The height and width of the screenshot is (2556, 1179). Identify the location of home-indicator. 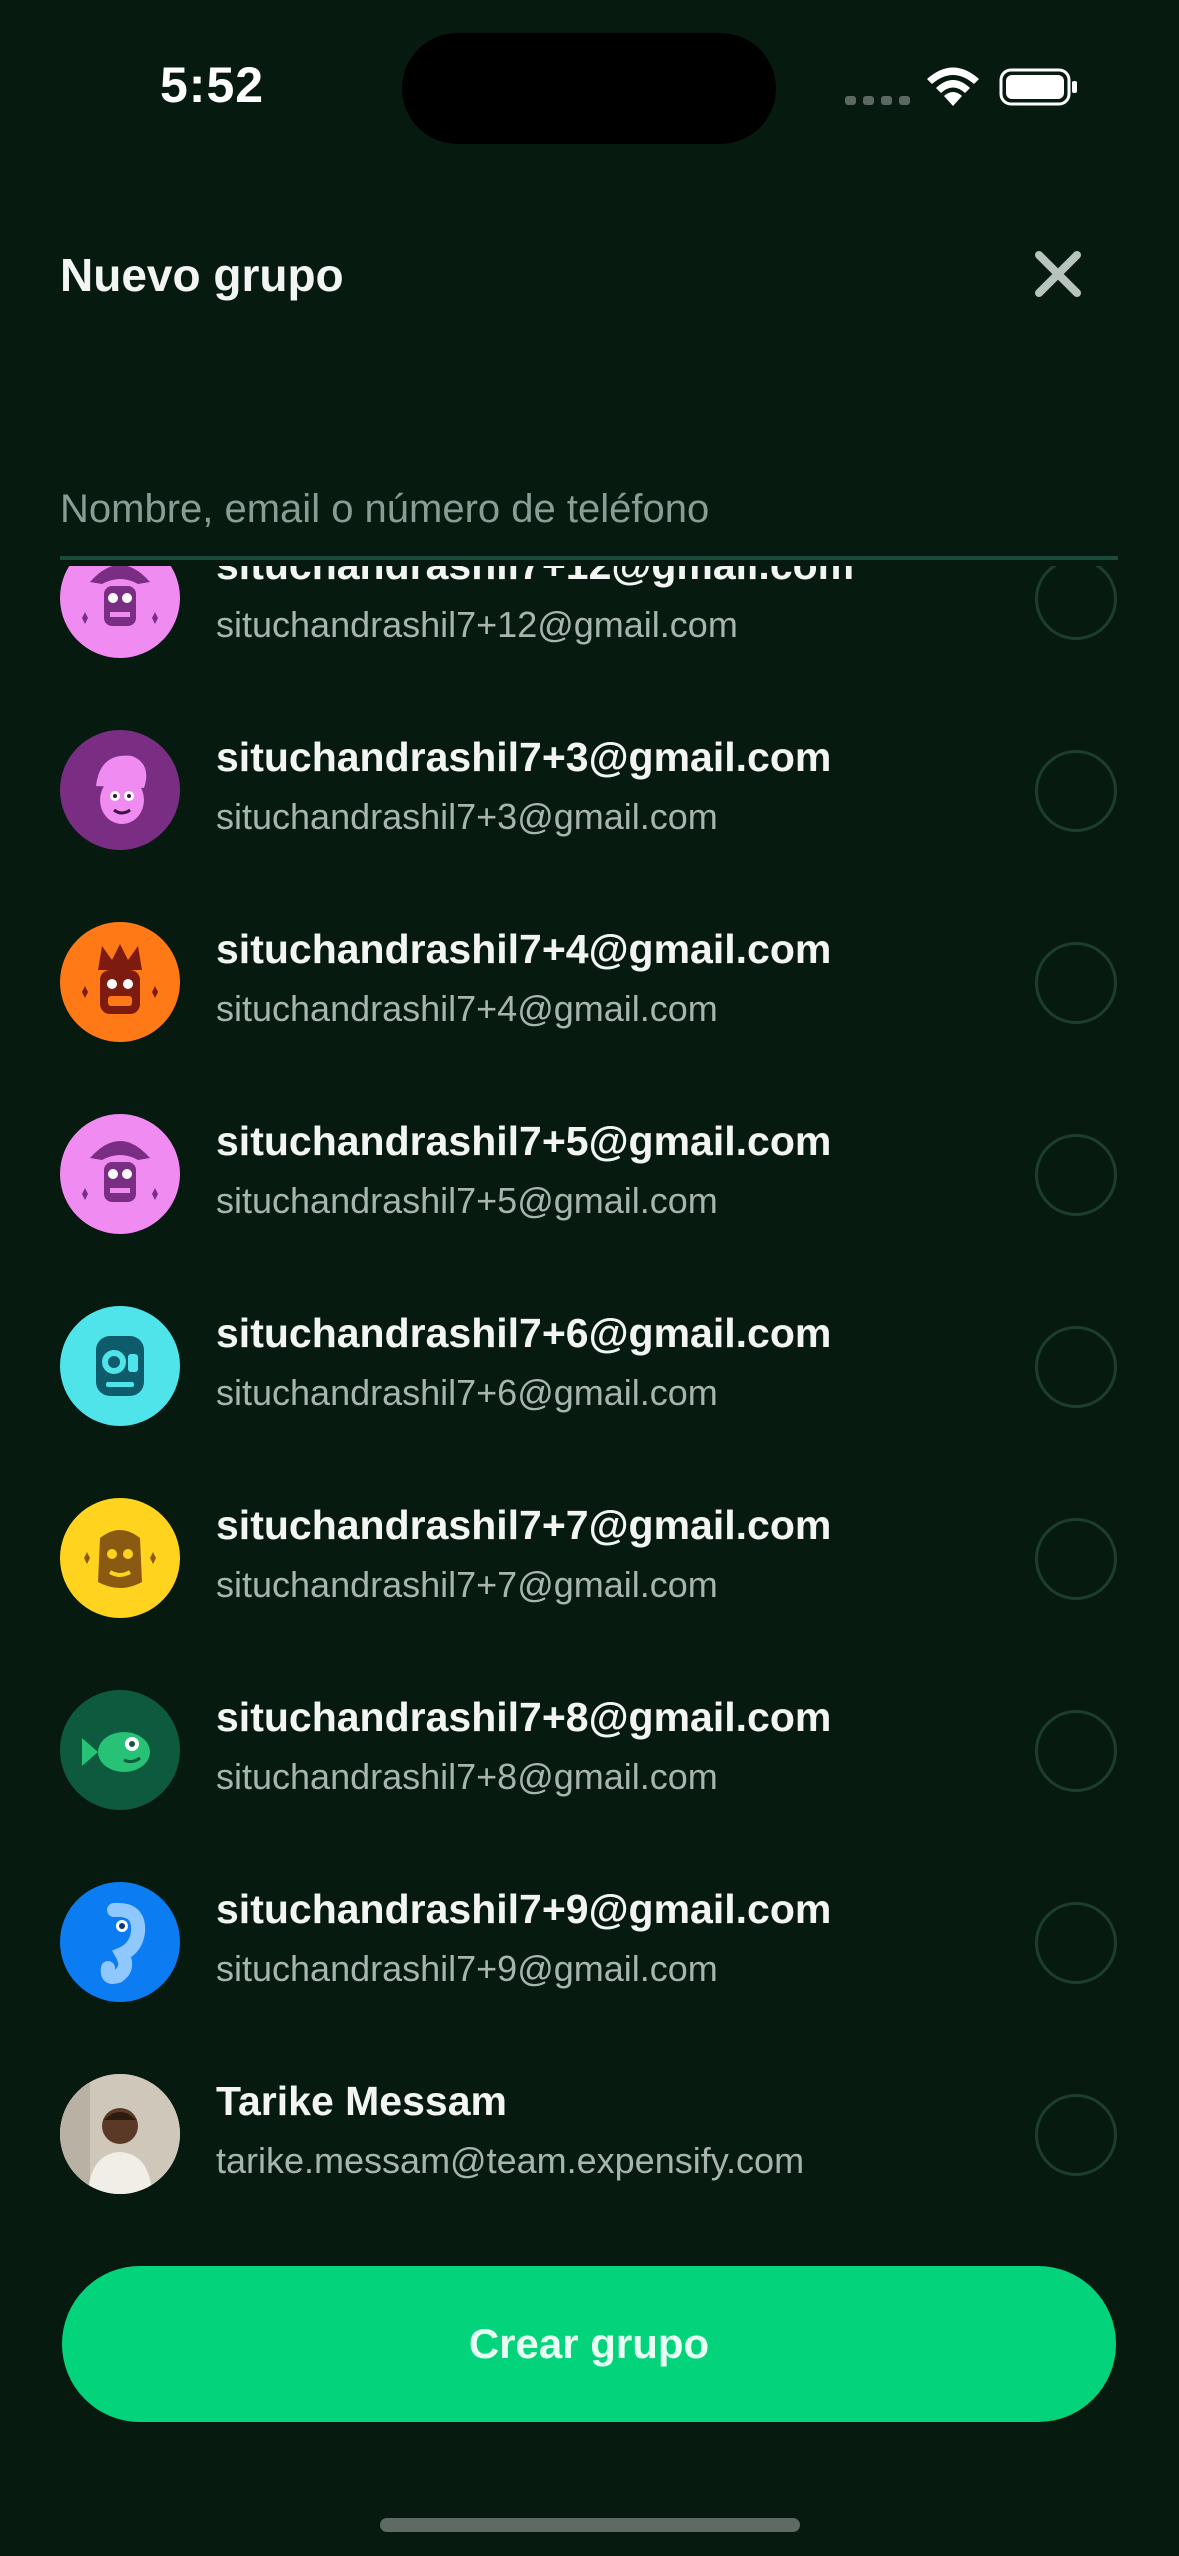
(590, 2525).